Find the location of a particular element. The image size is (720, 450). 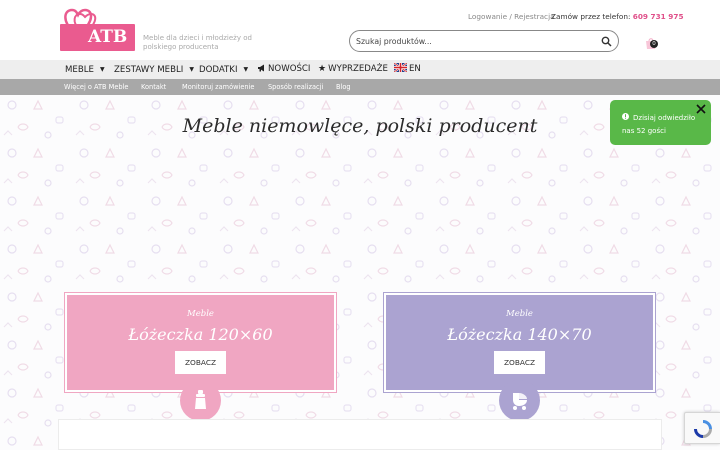

promo-card-cribs-120x60: Meble Łóżeczka 120×60 ZOBACZ is located at coordinates (200, 342).